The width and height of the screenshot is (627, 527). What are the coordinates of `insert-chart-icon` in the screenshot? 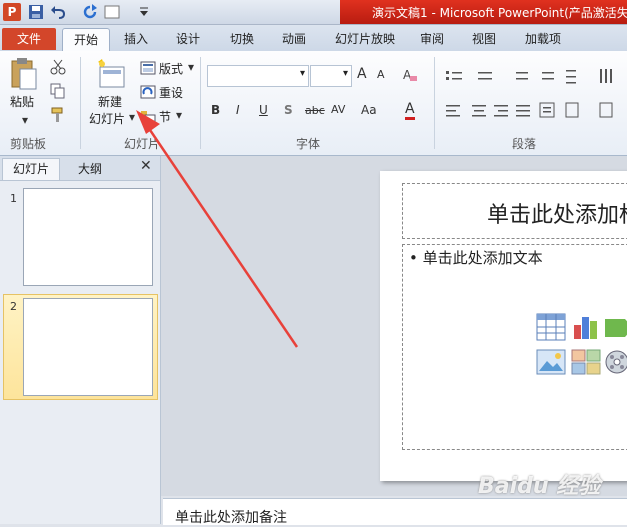 It's located at (586, 326).